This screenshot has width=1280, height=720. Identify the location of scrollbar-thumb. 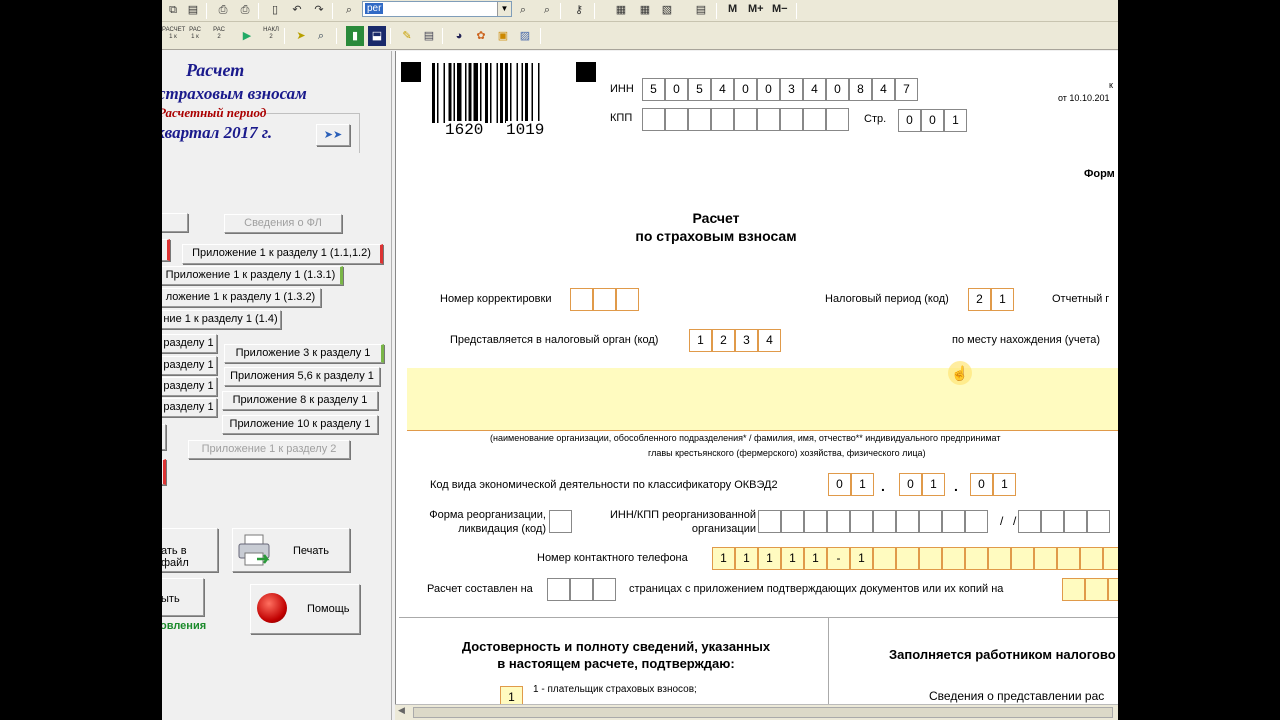
(763, 712).